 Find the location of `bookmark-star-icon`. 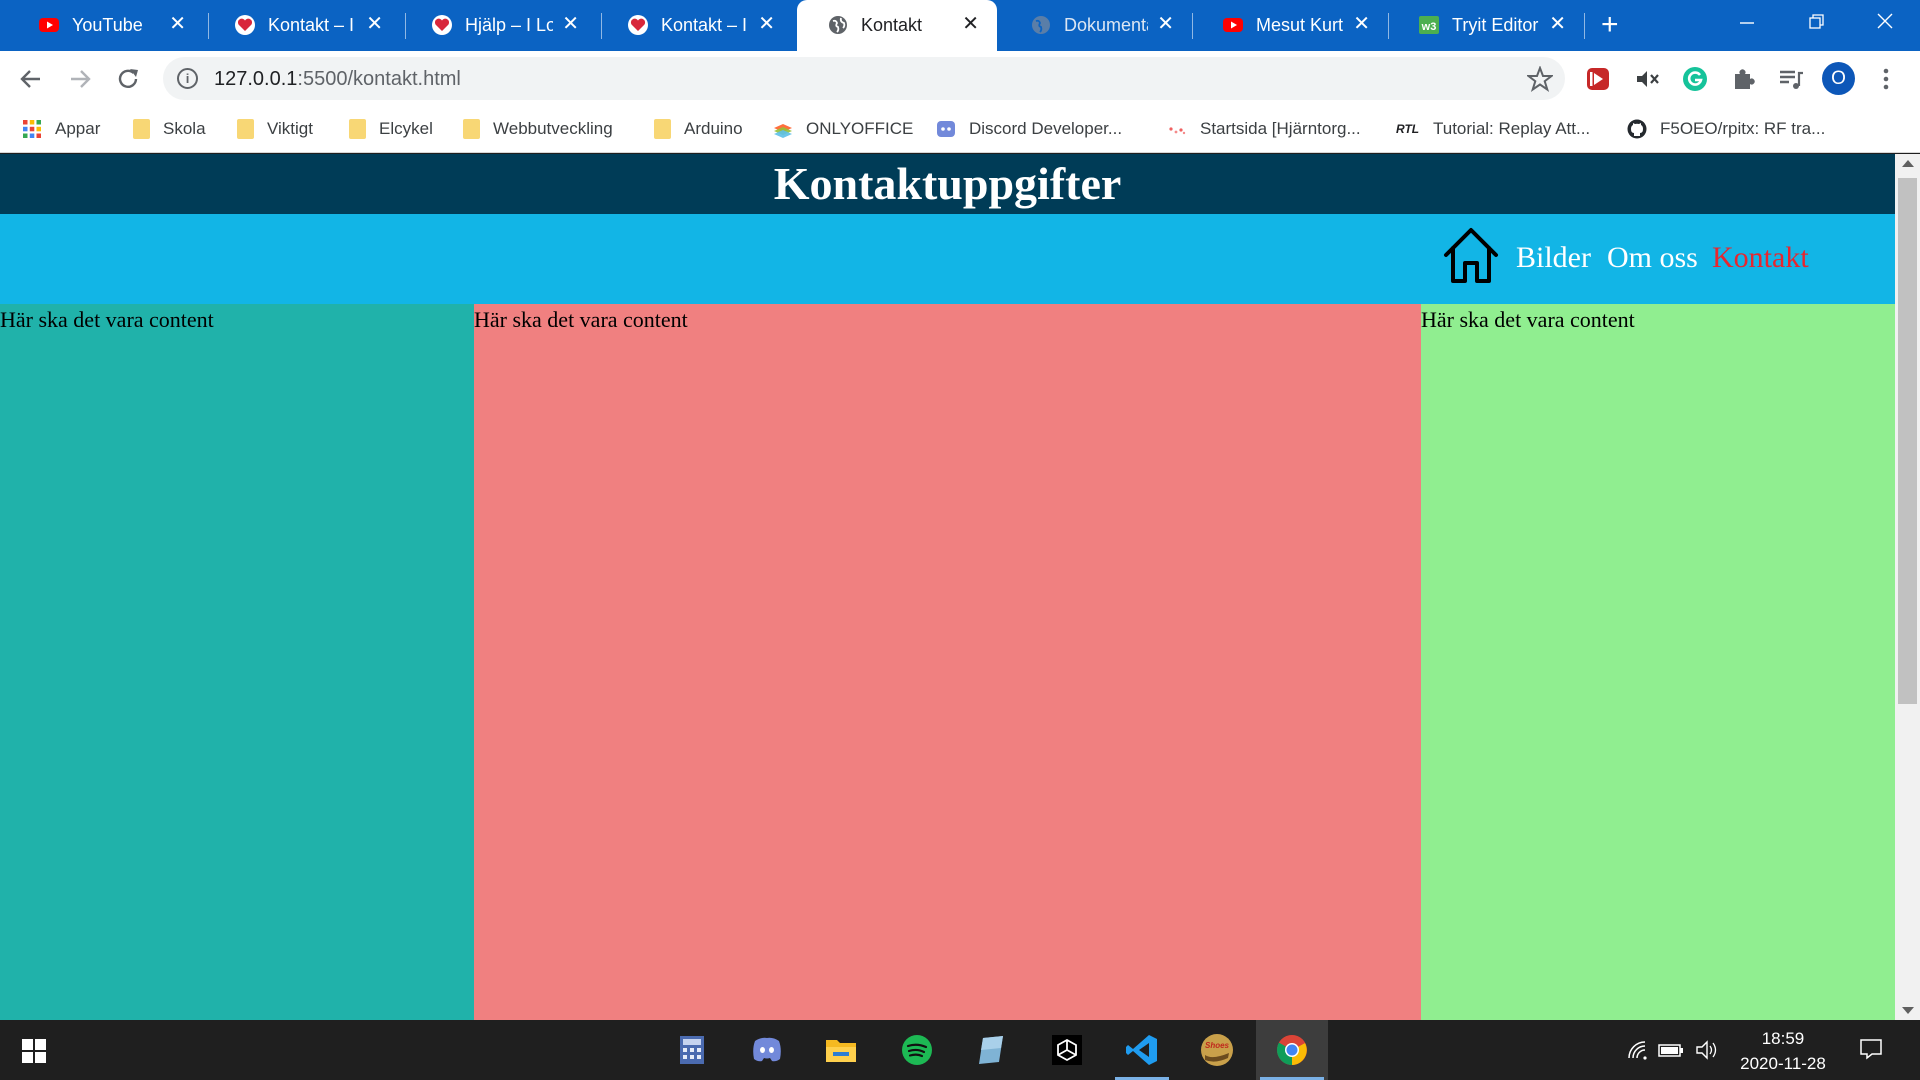

bookmark-star-icon is located at coordinates (1540, 79).